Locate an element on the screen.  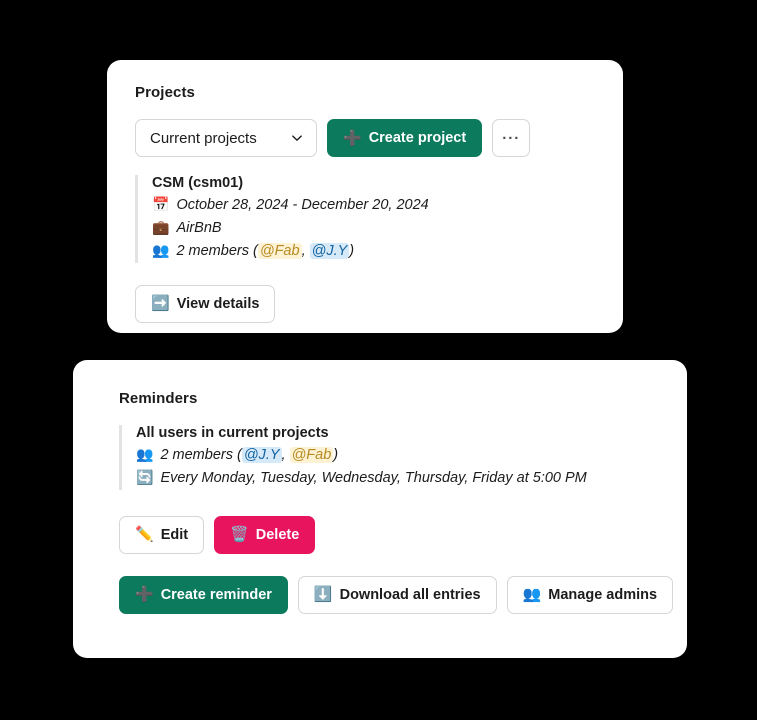
repeat-icon: 🔄 is located at coordinates (145, 476).